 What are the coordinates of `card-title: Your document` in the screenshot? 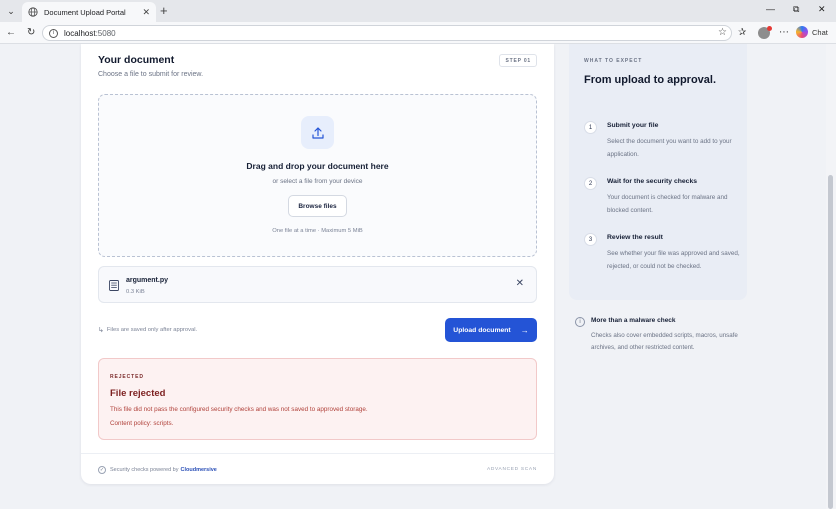 It's located at (136, 60).